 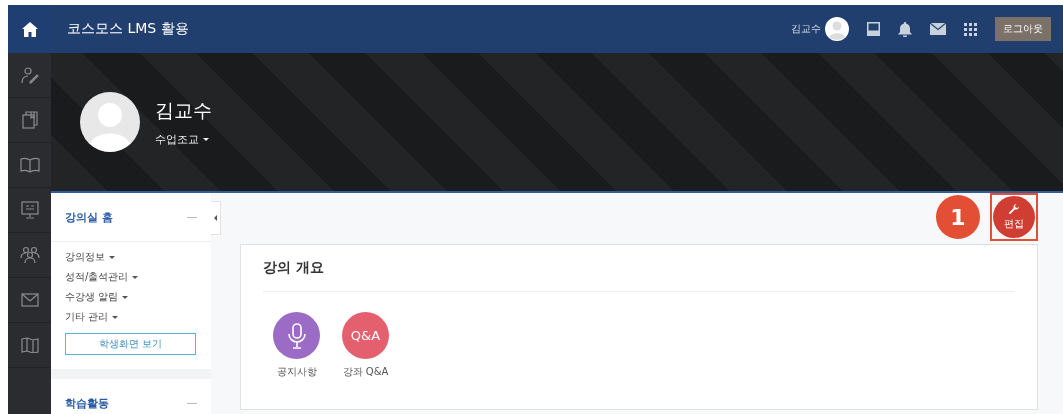 I want to click on user-name: 김교수, so click(x=806, y=29).